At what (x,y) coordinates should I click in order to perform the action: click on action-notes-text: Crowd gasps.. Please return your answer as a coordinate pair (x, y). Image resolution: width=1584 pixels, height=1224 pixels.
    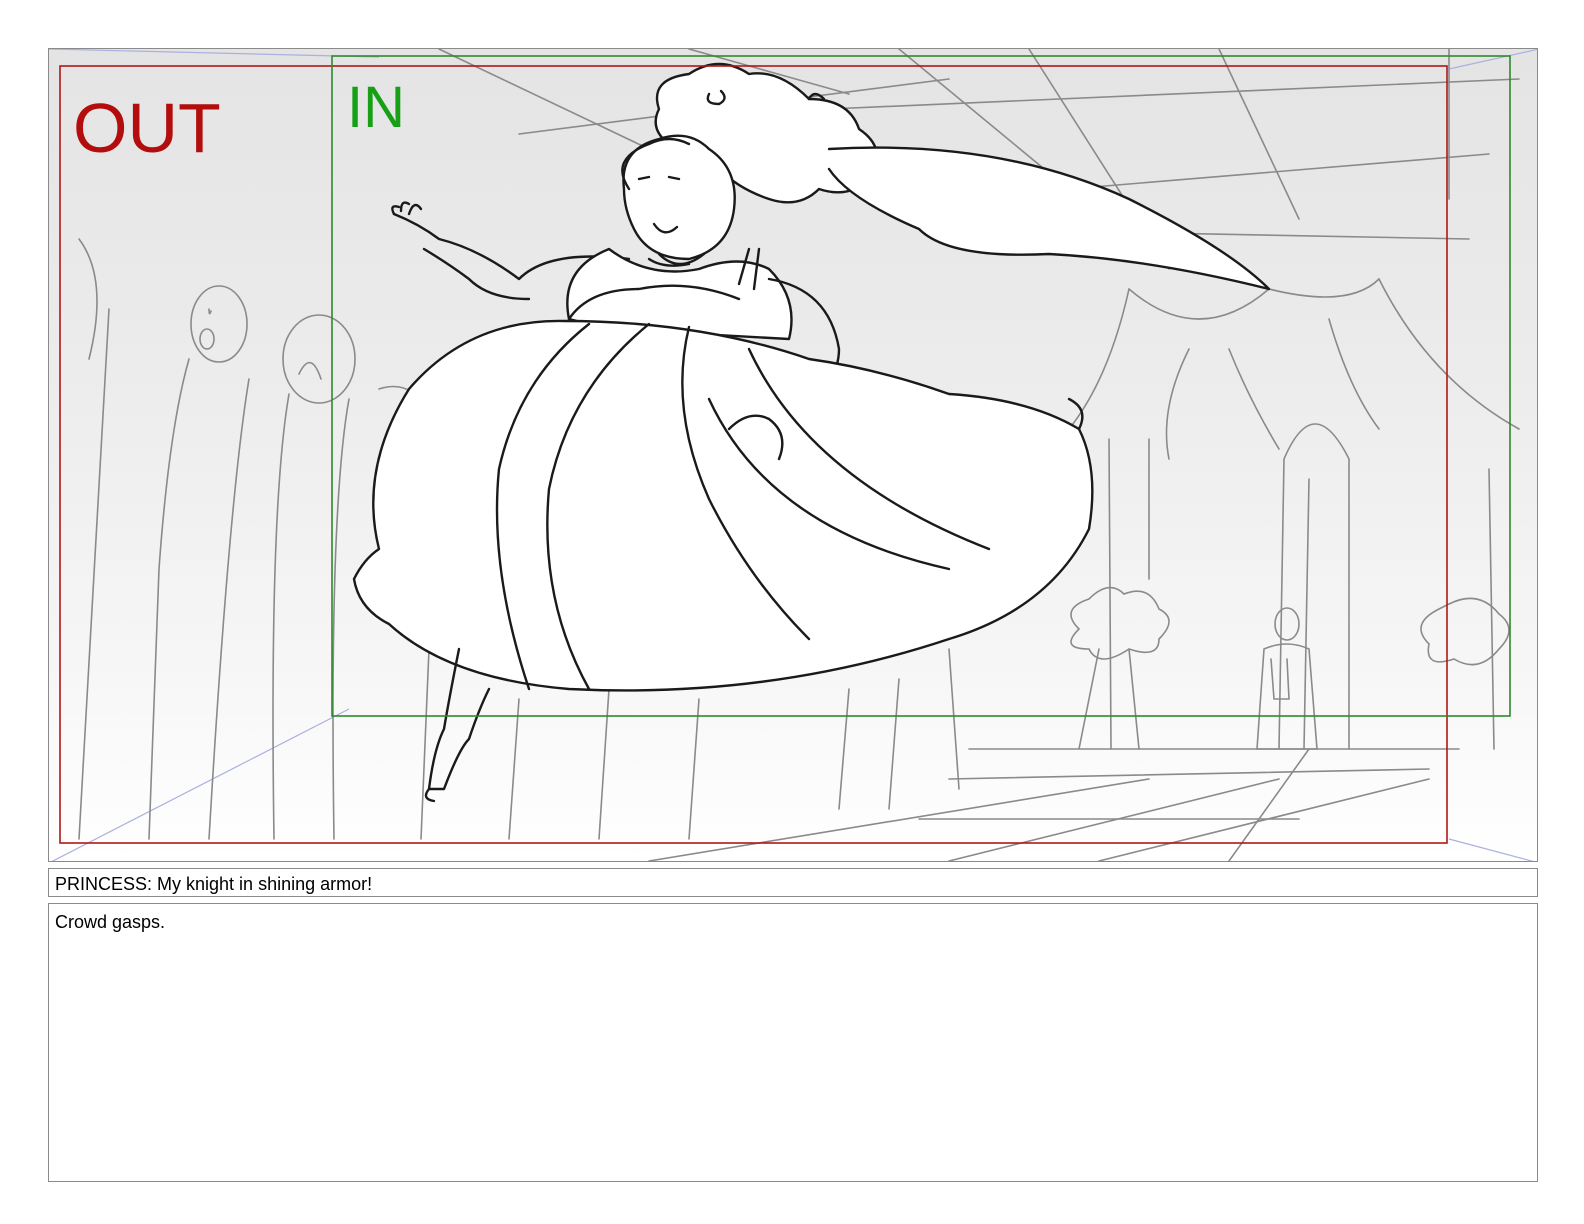
    Looking at the image, I should click on (110, 922).